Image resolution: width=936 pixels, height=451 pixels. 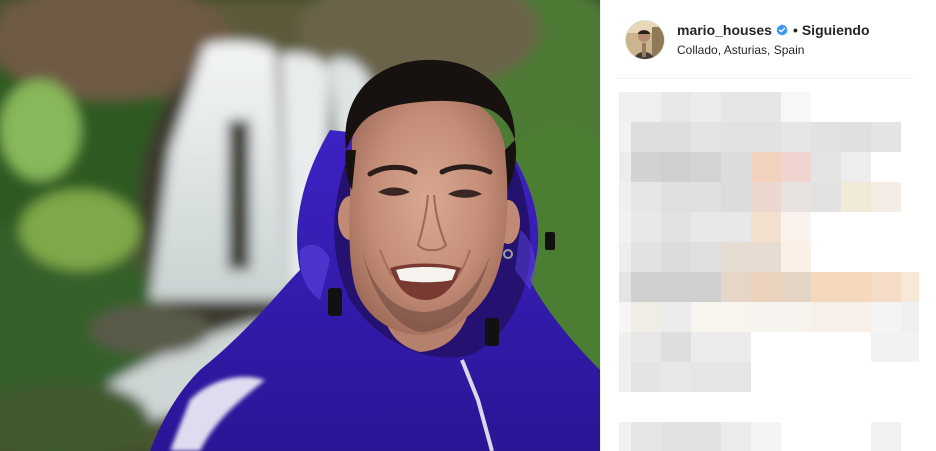 I want to click on header-divider, so click(x=765, y=78).